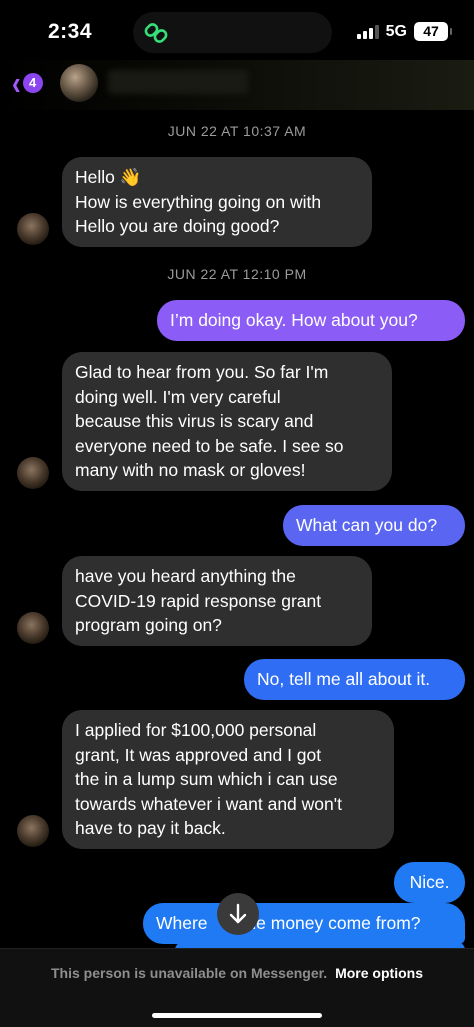  I want to click on message-line: I applied for $100,000 personal, so click(196, 730).